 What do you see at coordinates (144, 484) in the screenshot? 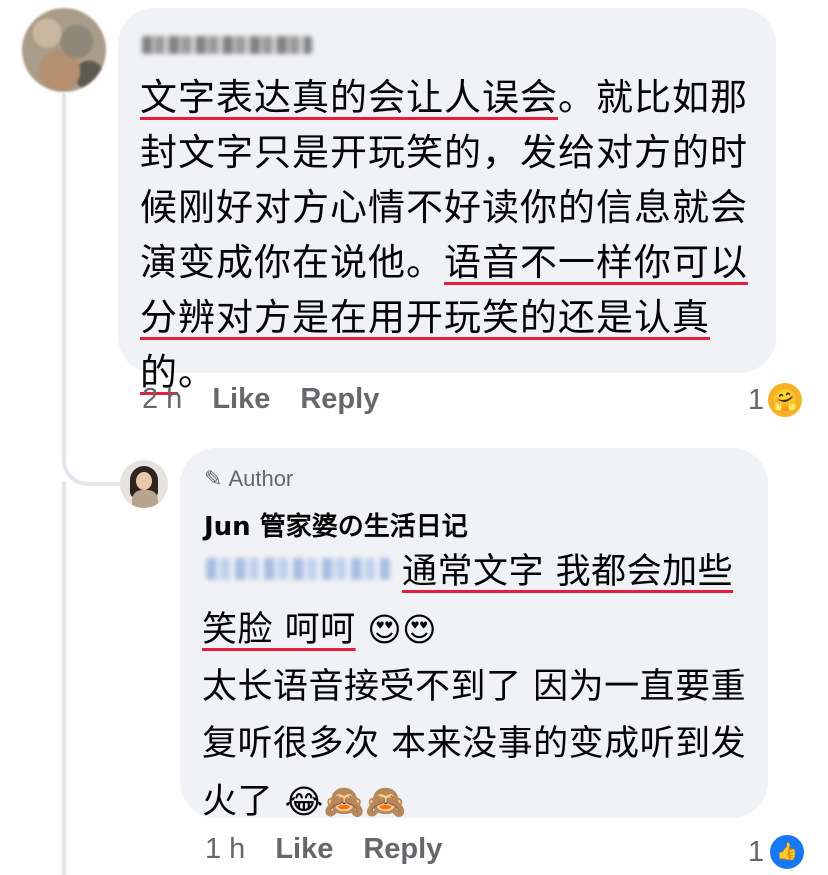
I see `reply-author-avatar` at bounding box center [144, 484].